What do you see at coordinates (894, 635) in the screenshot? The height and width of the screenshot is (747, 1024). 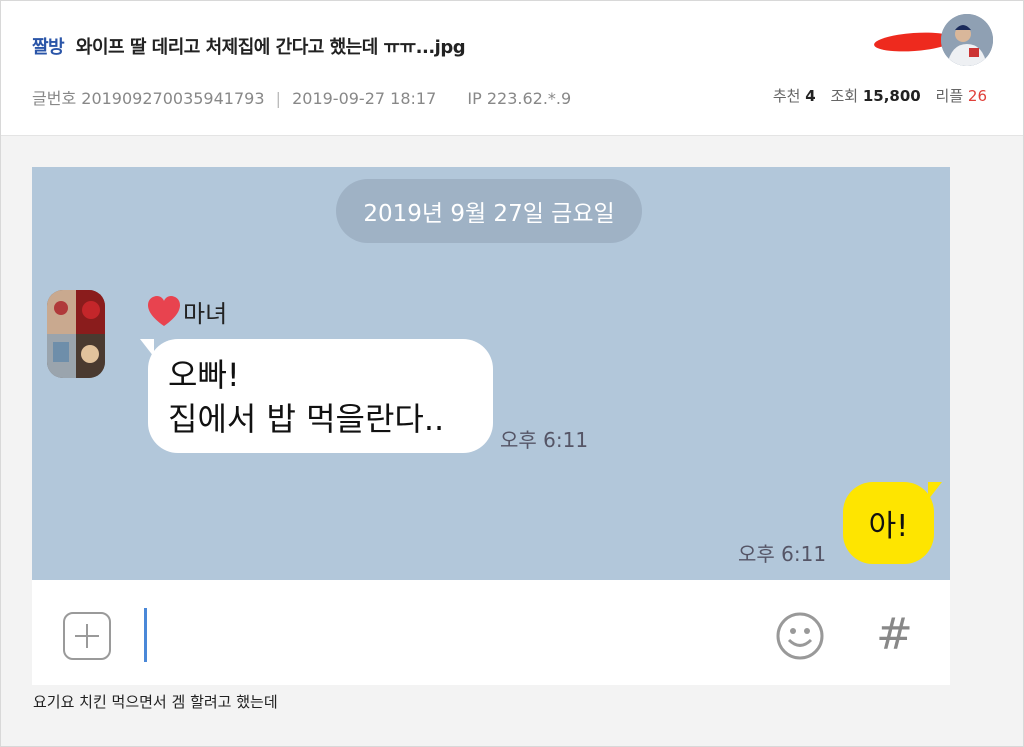 I see `hashtag-icon: #` at bounding box center [894, 635].